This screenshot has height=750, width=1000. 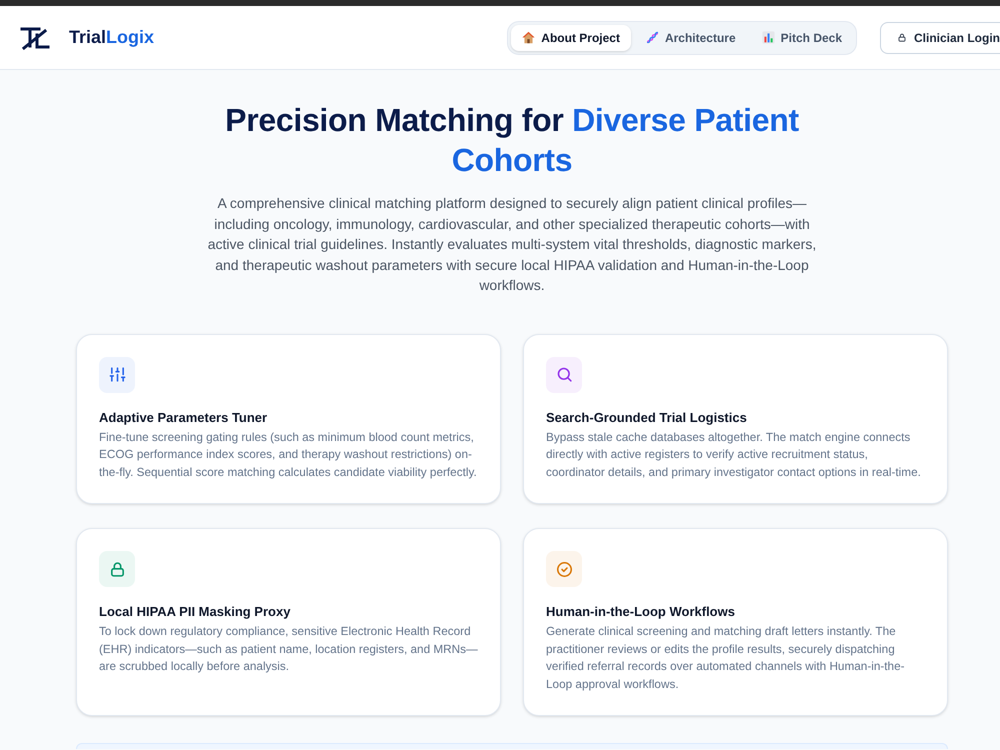 I want to click on brand-name: TrialLogix, so click(x=111, y=37).